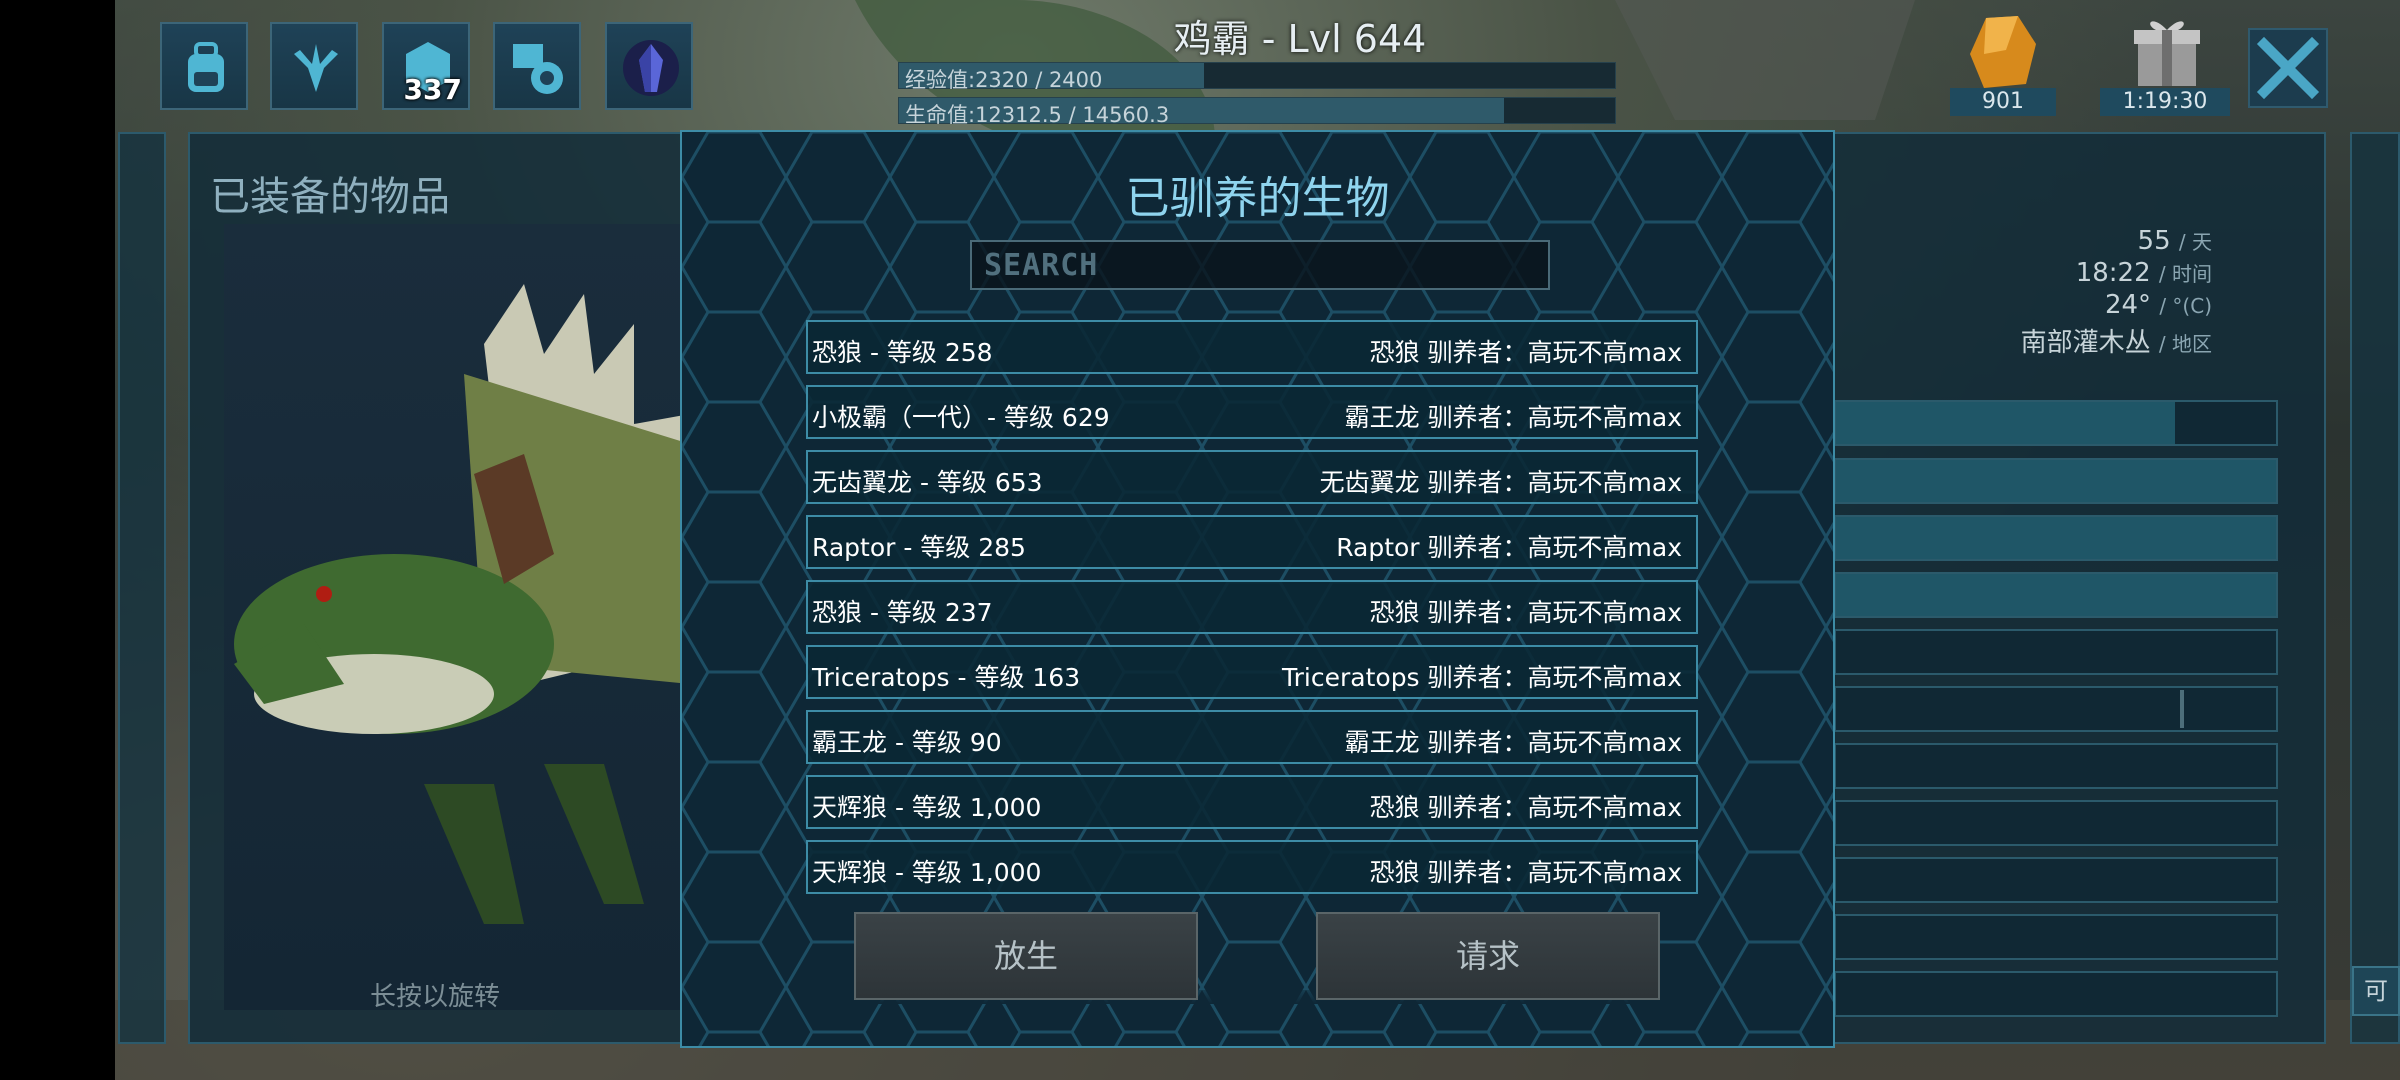 This screenshot has height=1080, width=2400. I want to click on gear-icon, so click(538, 69).